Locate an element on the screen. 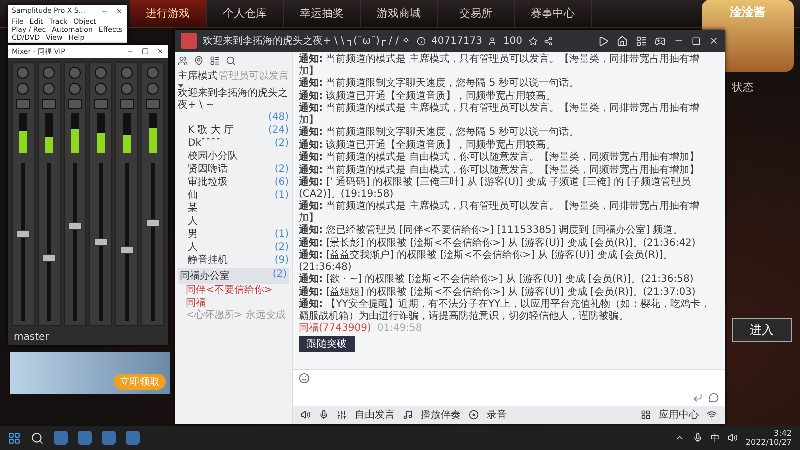 The width and height of the screenshot is (800, 450). music-icon is located at coordinates (408, 415).